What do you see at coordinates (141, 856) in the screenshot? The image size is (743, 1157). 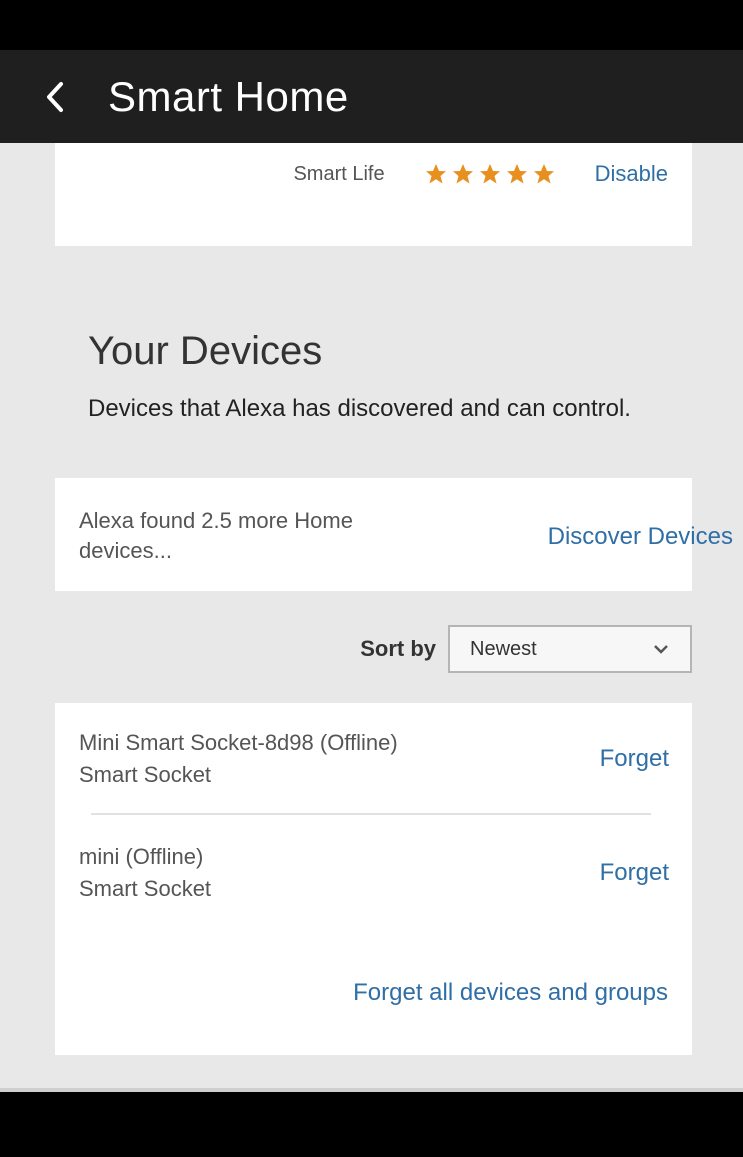 I see `device-name: mini (Offline)` at bounding box center [141, 856].